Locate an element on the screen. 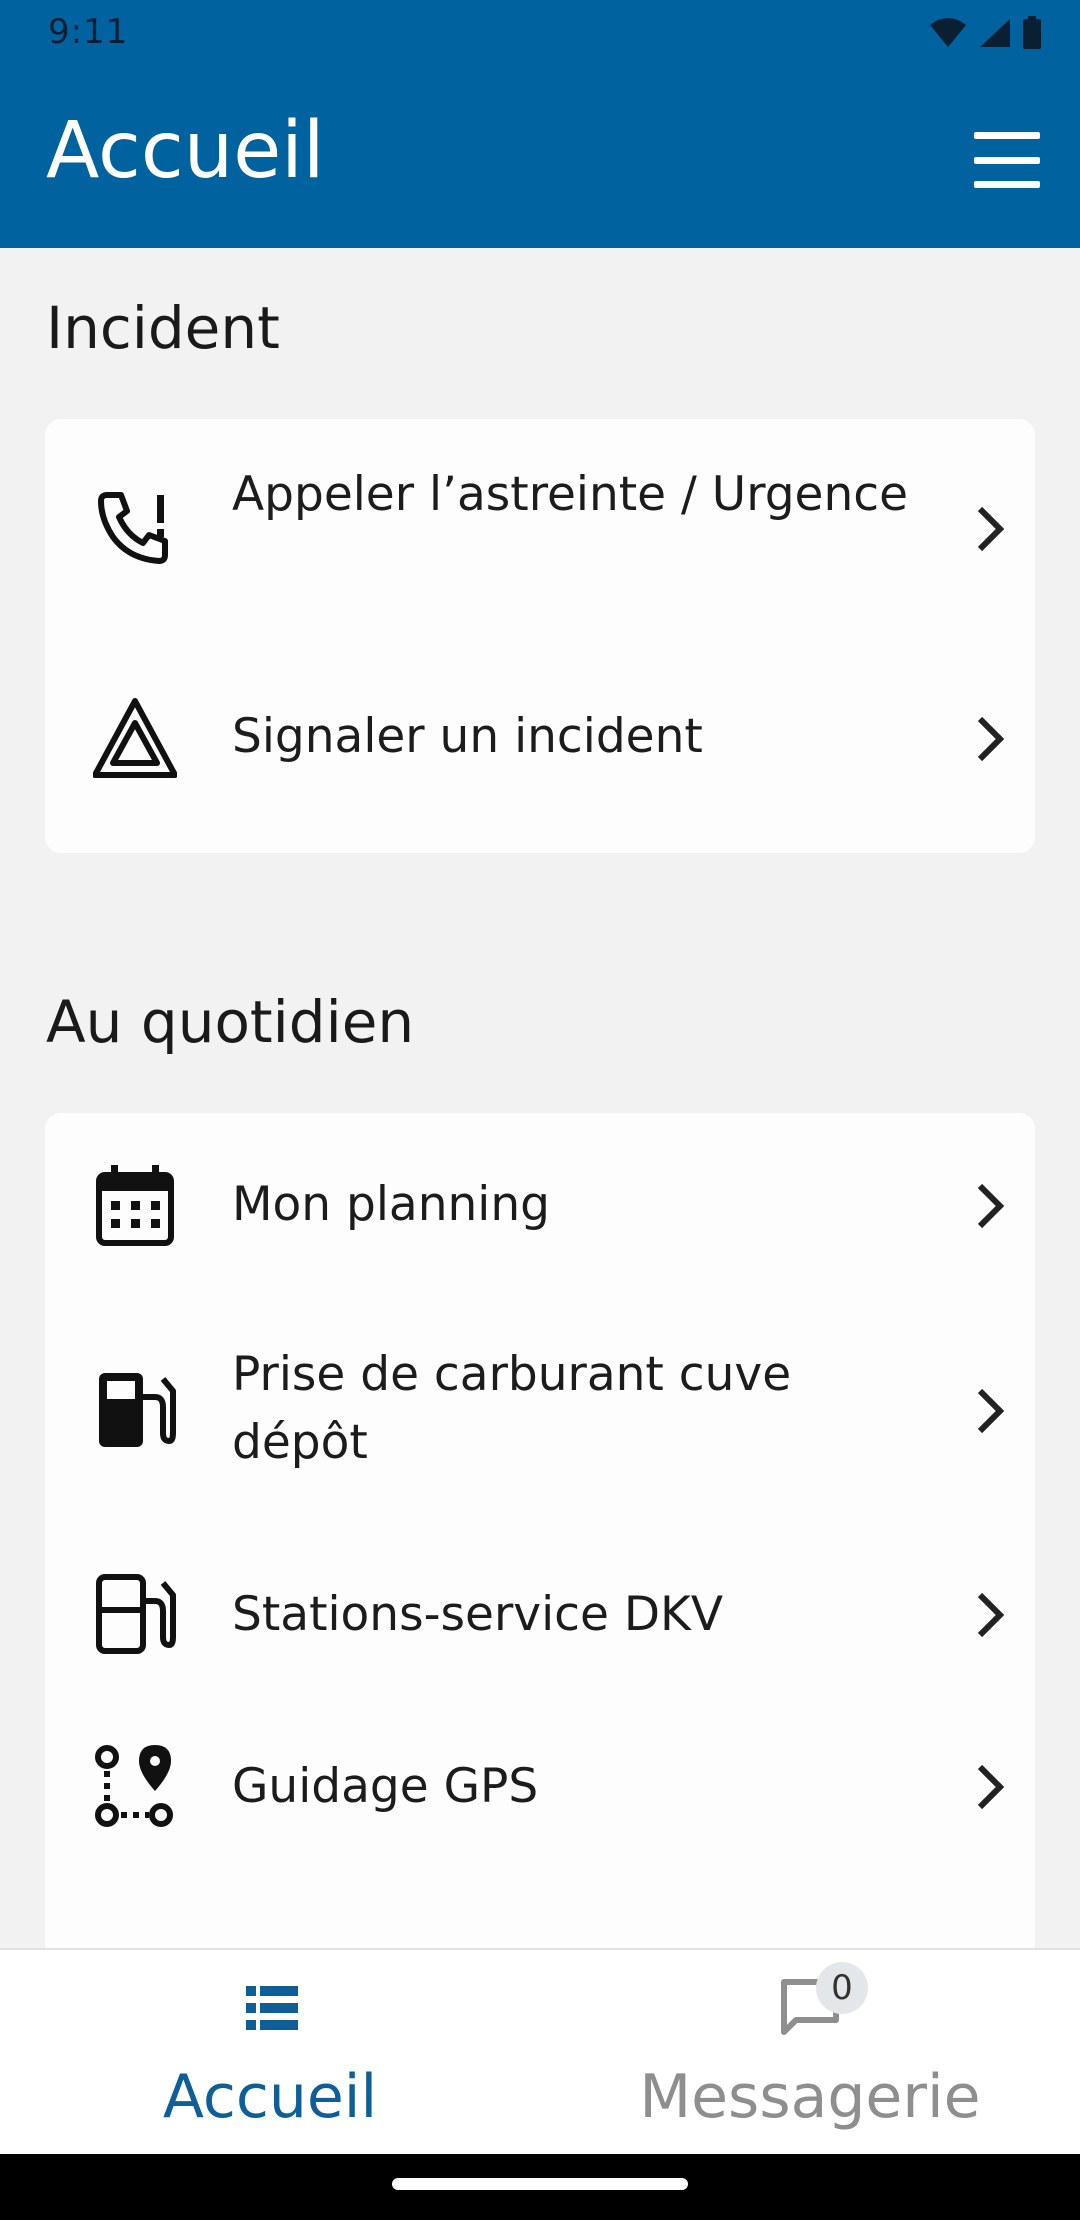 The image size is (1080, 2220). calendar-icon is located at coordinates (135, 1205).